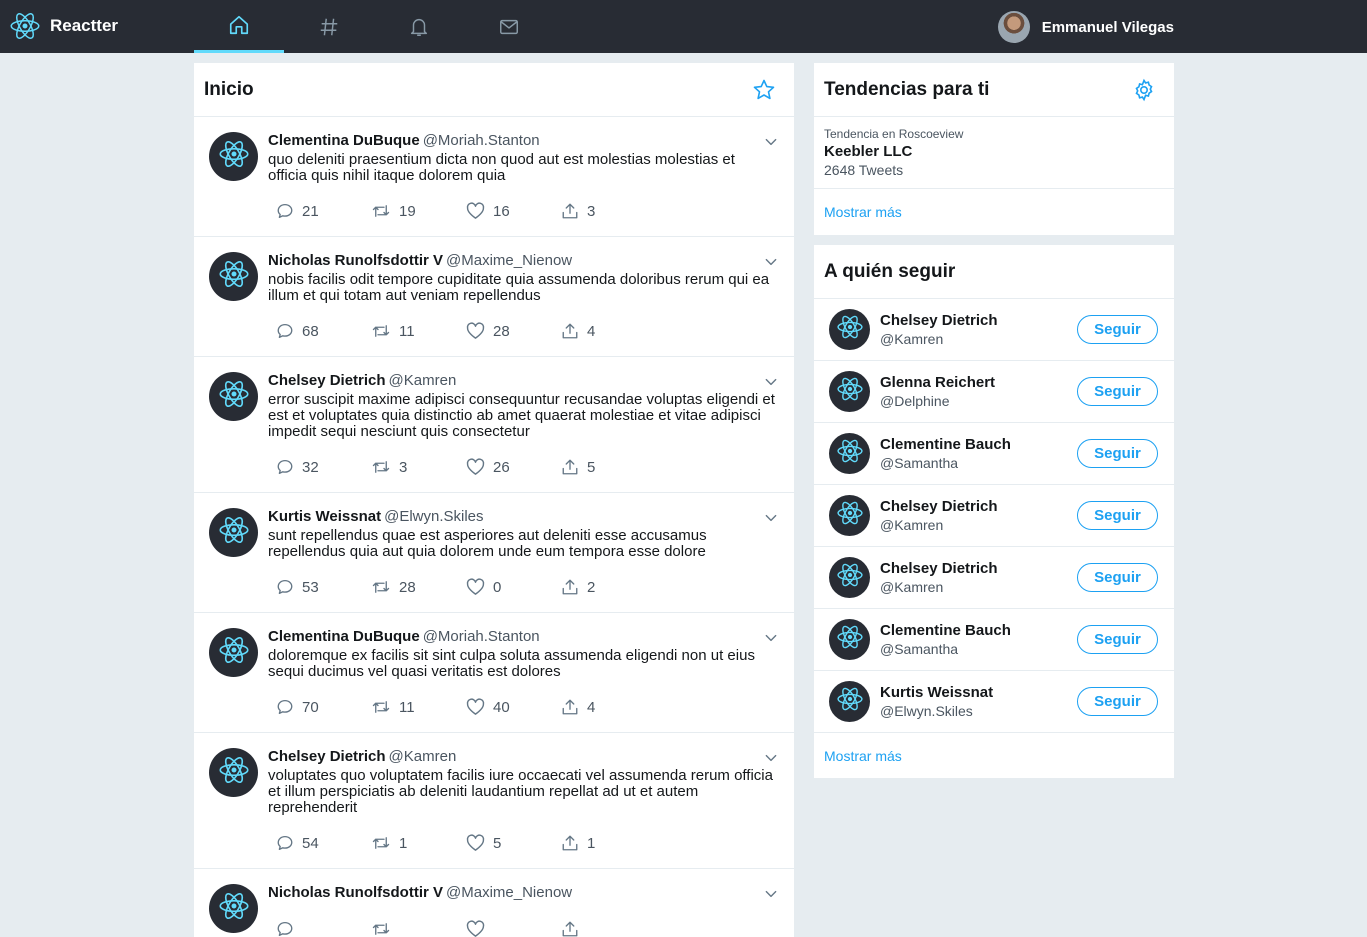  I want to click on like-button: 0, so click(513, 587).